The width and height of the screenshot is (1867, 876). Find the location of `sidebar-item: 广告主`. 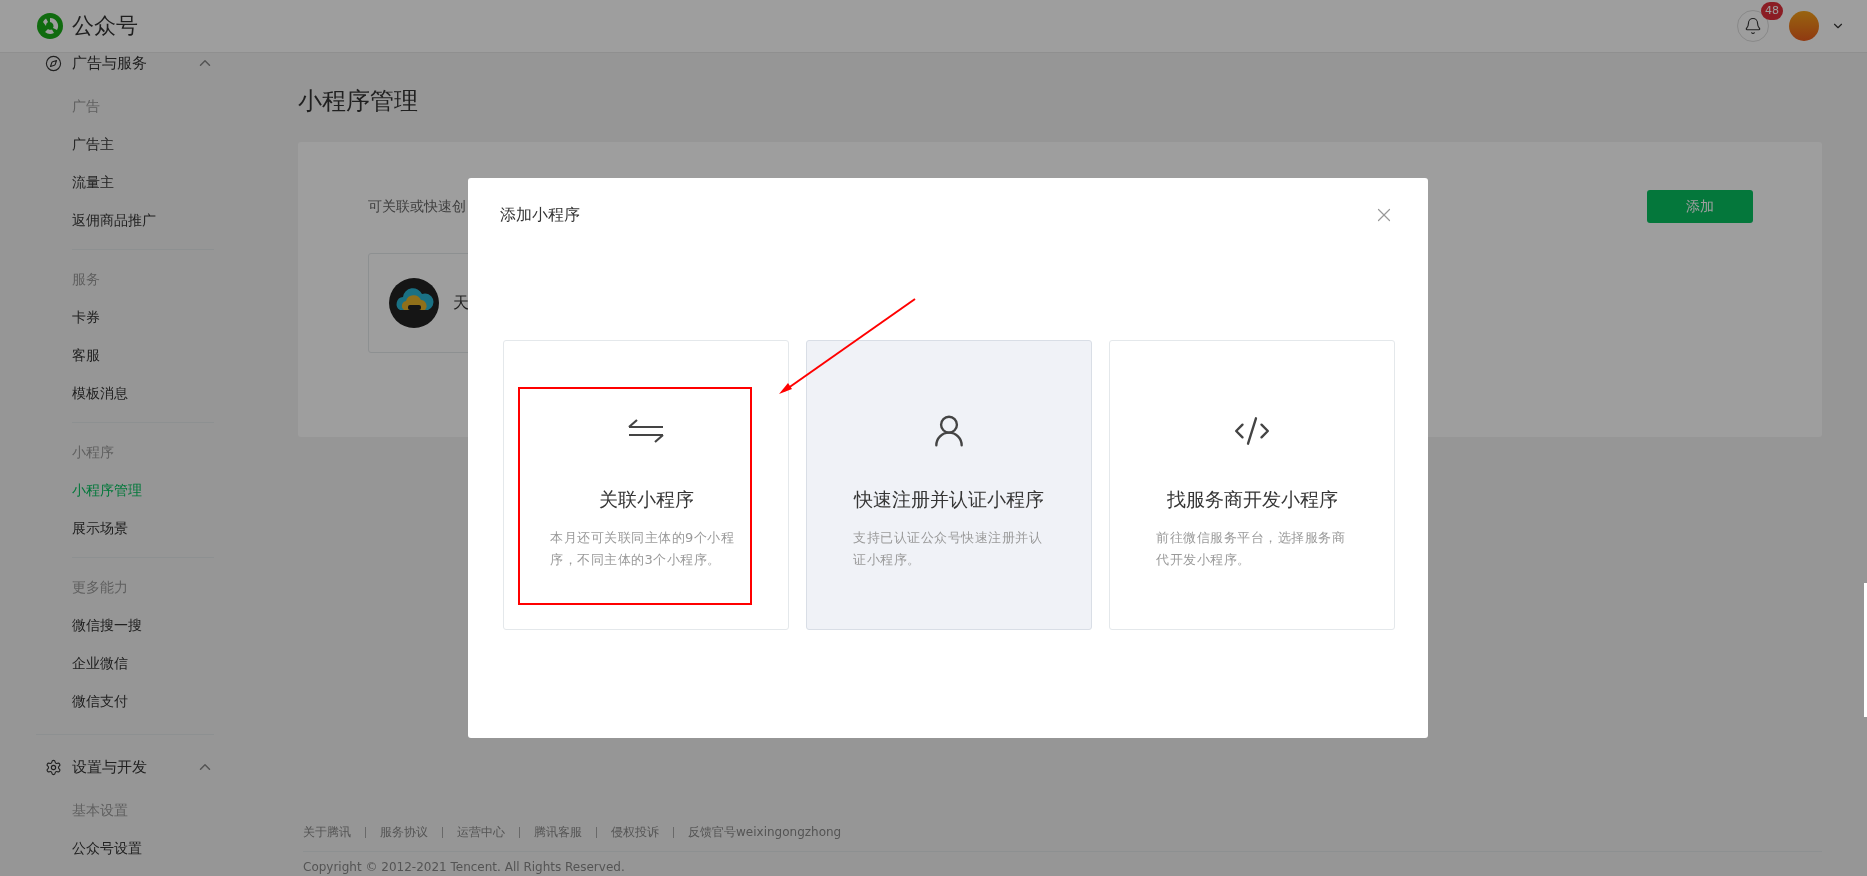

sidebar-item: 广告主 is located at coordinates (143, 144).